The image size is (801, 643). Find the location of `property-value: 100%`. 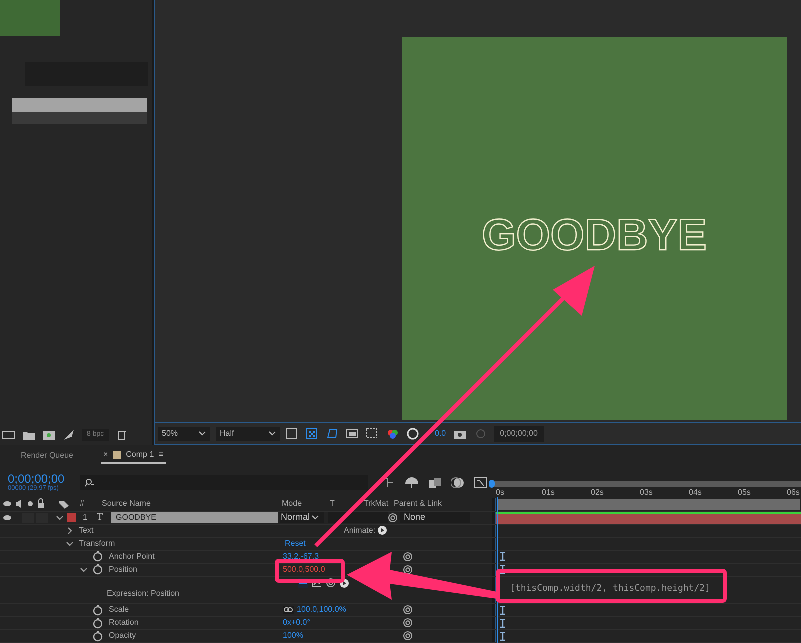

property-value: 100% is located at coordinates (293, 636).